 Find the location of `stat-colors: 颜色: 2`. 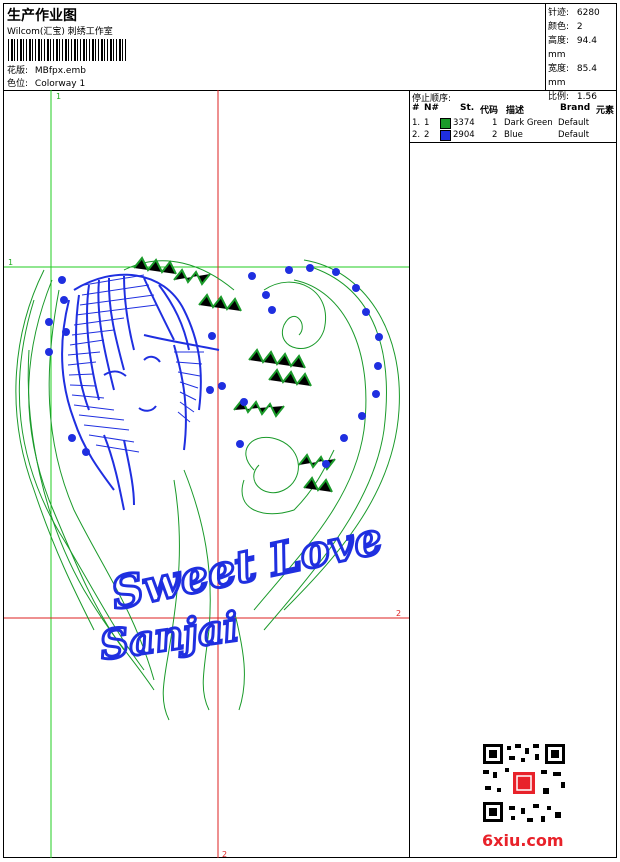

stat-colors: 颜色: 2 is located at coordinates (565, 27).